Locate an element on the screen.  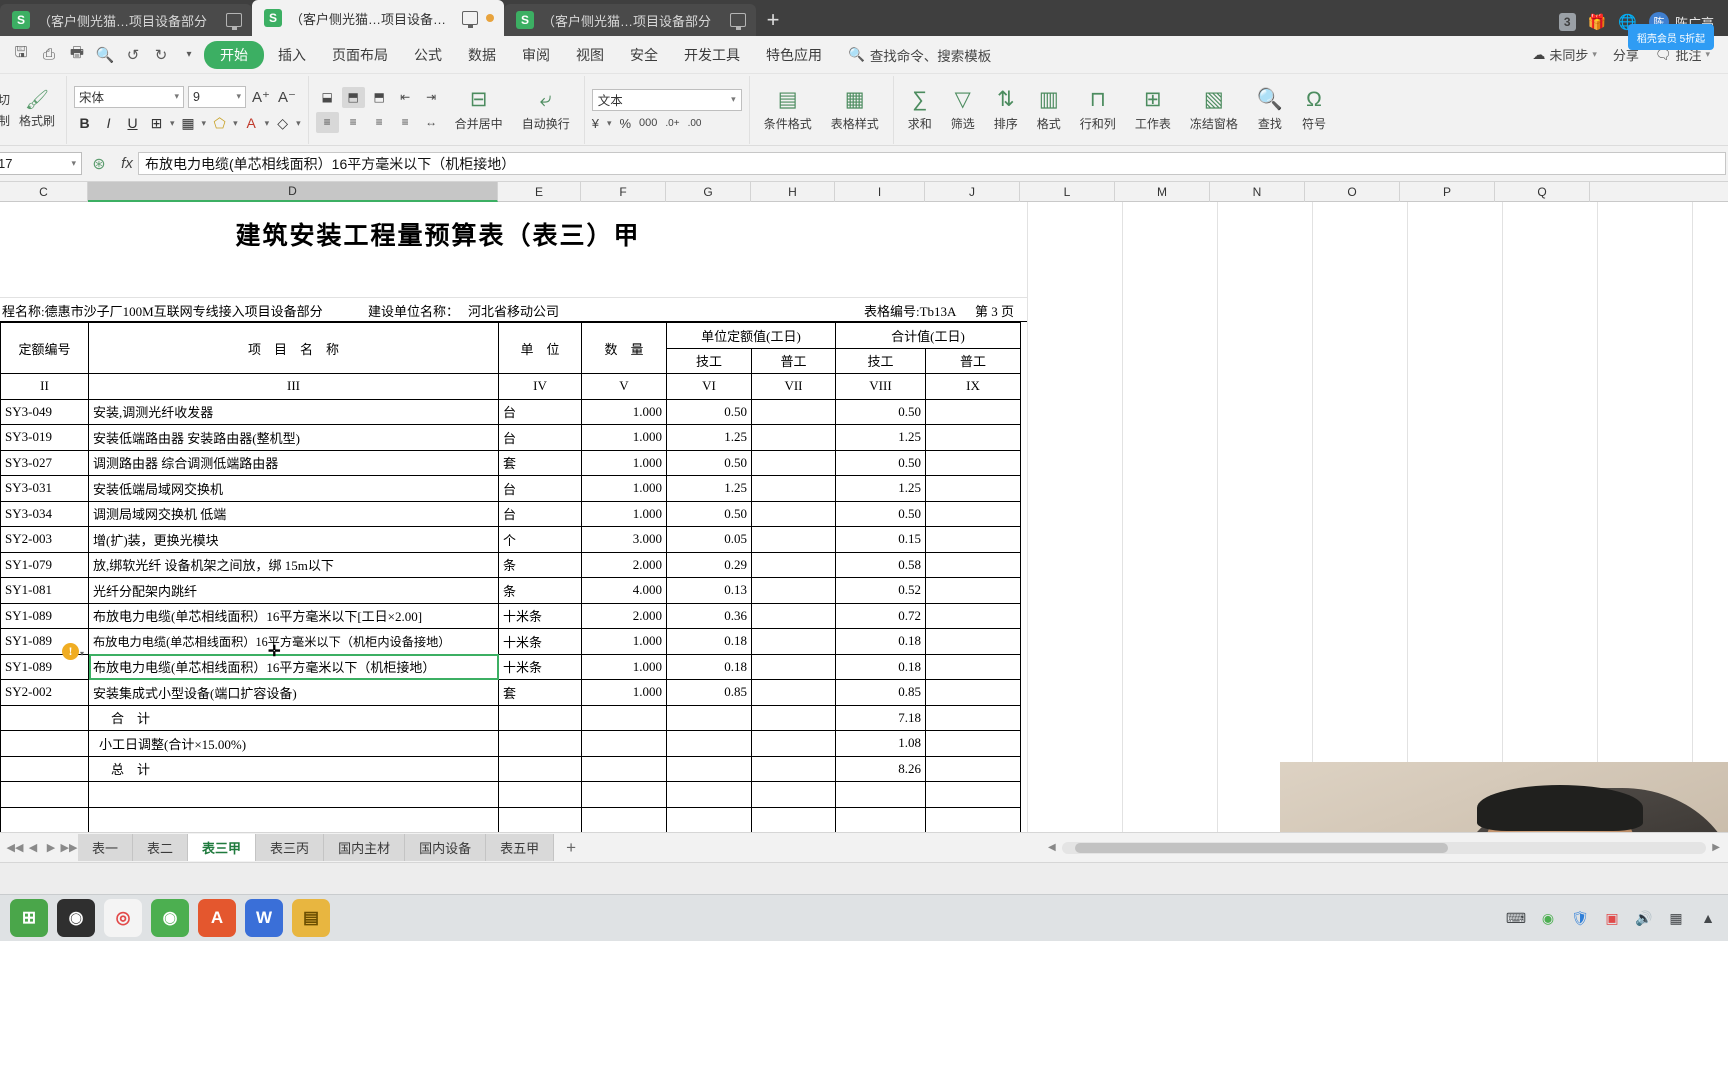
shield-icon: 🛡 is located at coordinates (1580, 918).